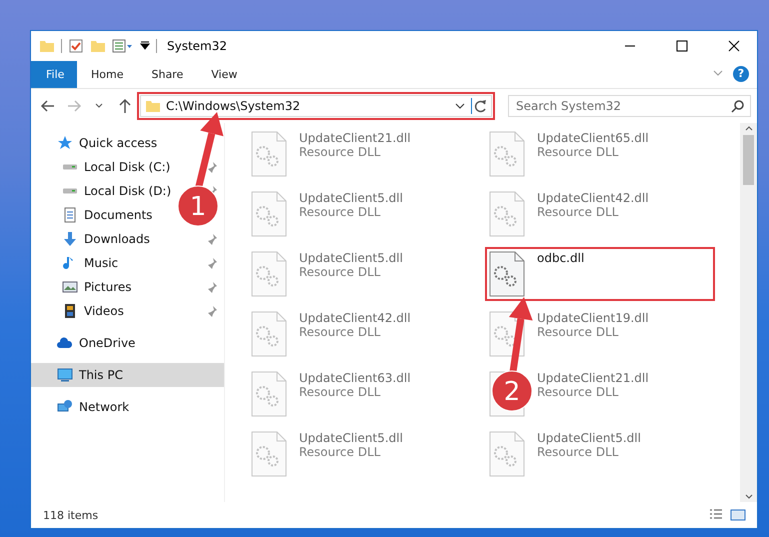 The image size is (769, 537). Describe the element at coordinates (560, 258) in the screenshot. I see `file-name: odbc.dll` at that location.